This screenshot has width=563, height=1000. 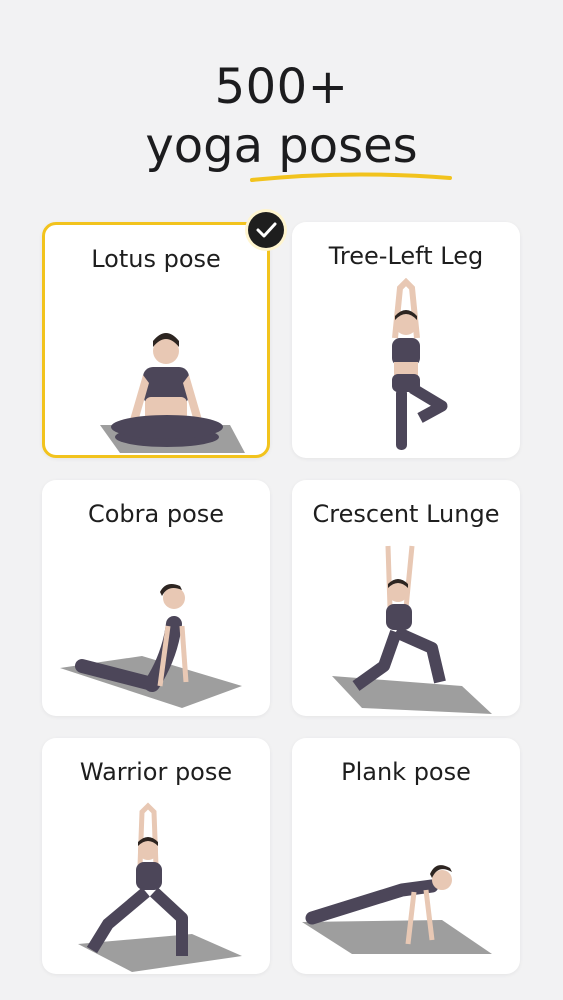 I want to click on pose-card-warrior: Warrior pose, so click(x=156, y=856).